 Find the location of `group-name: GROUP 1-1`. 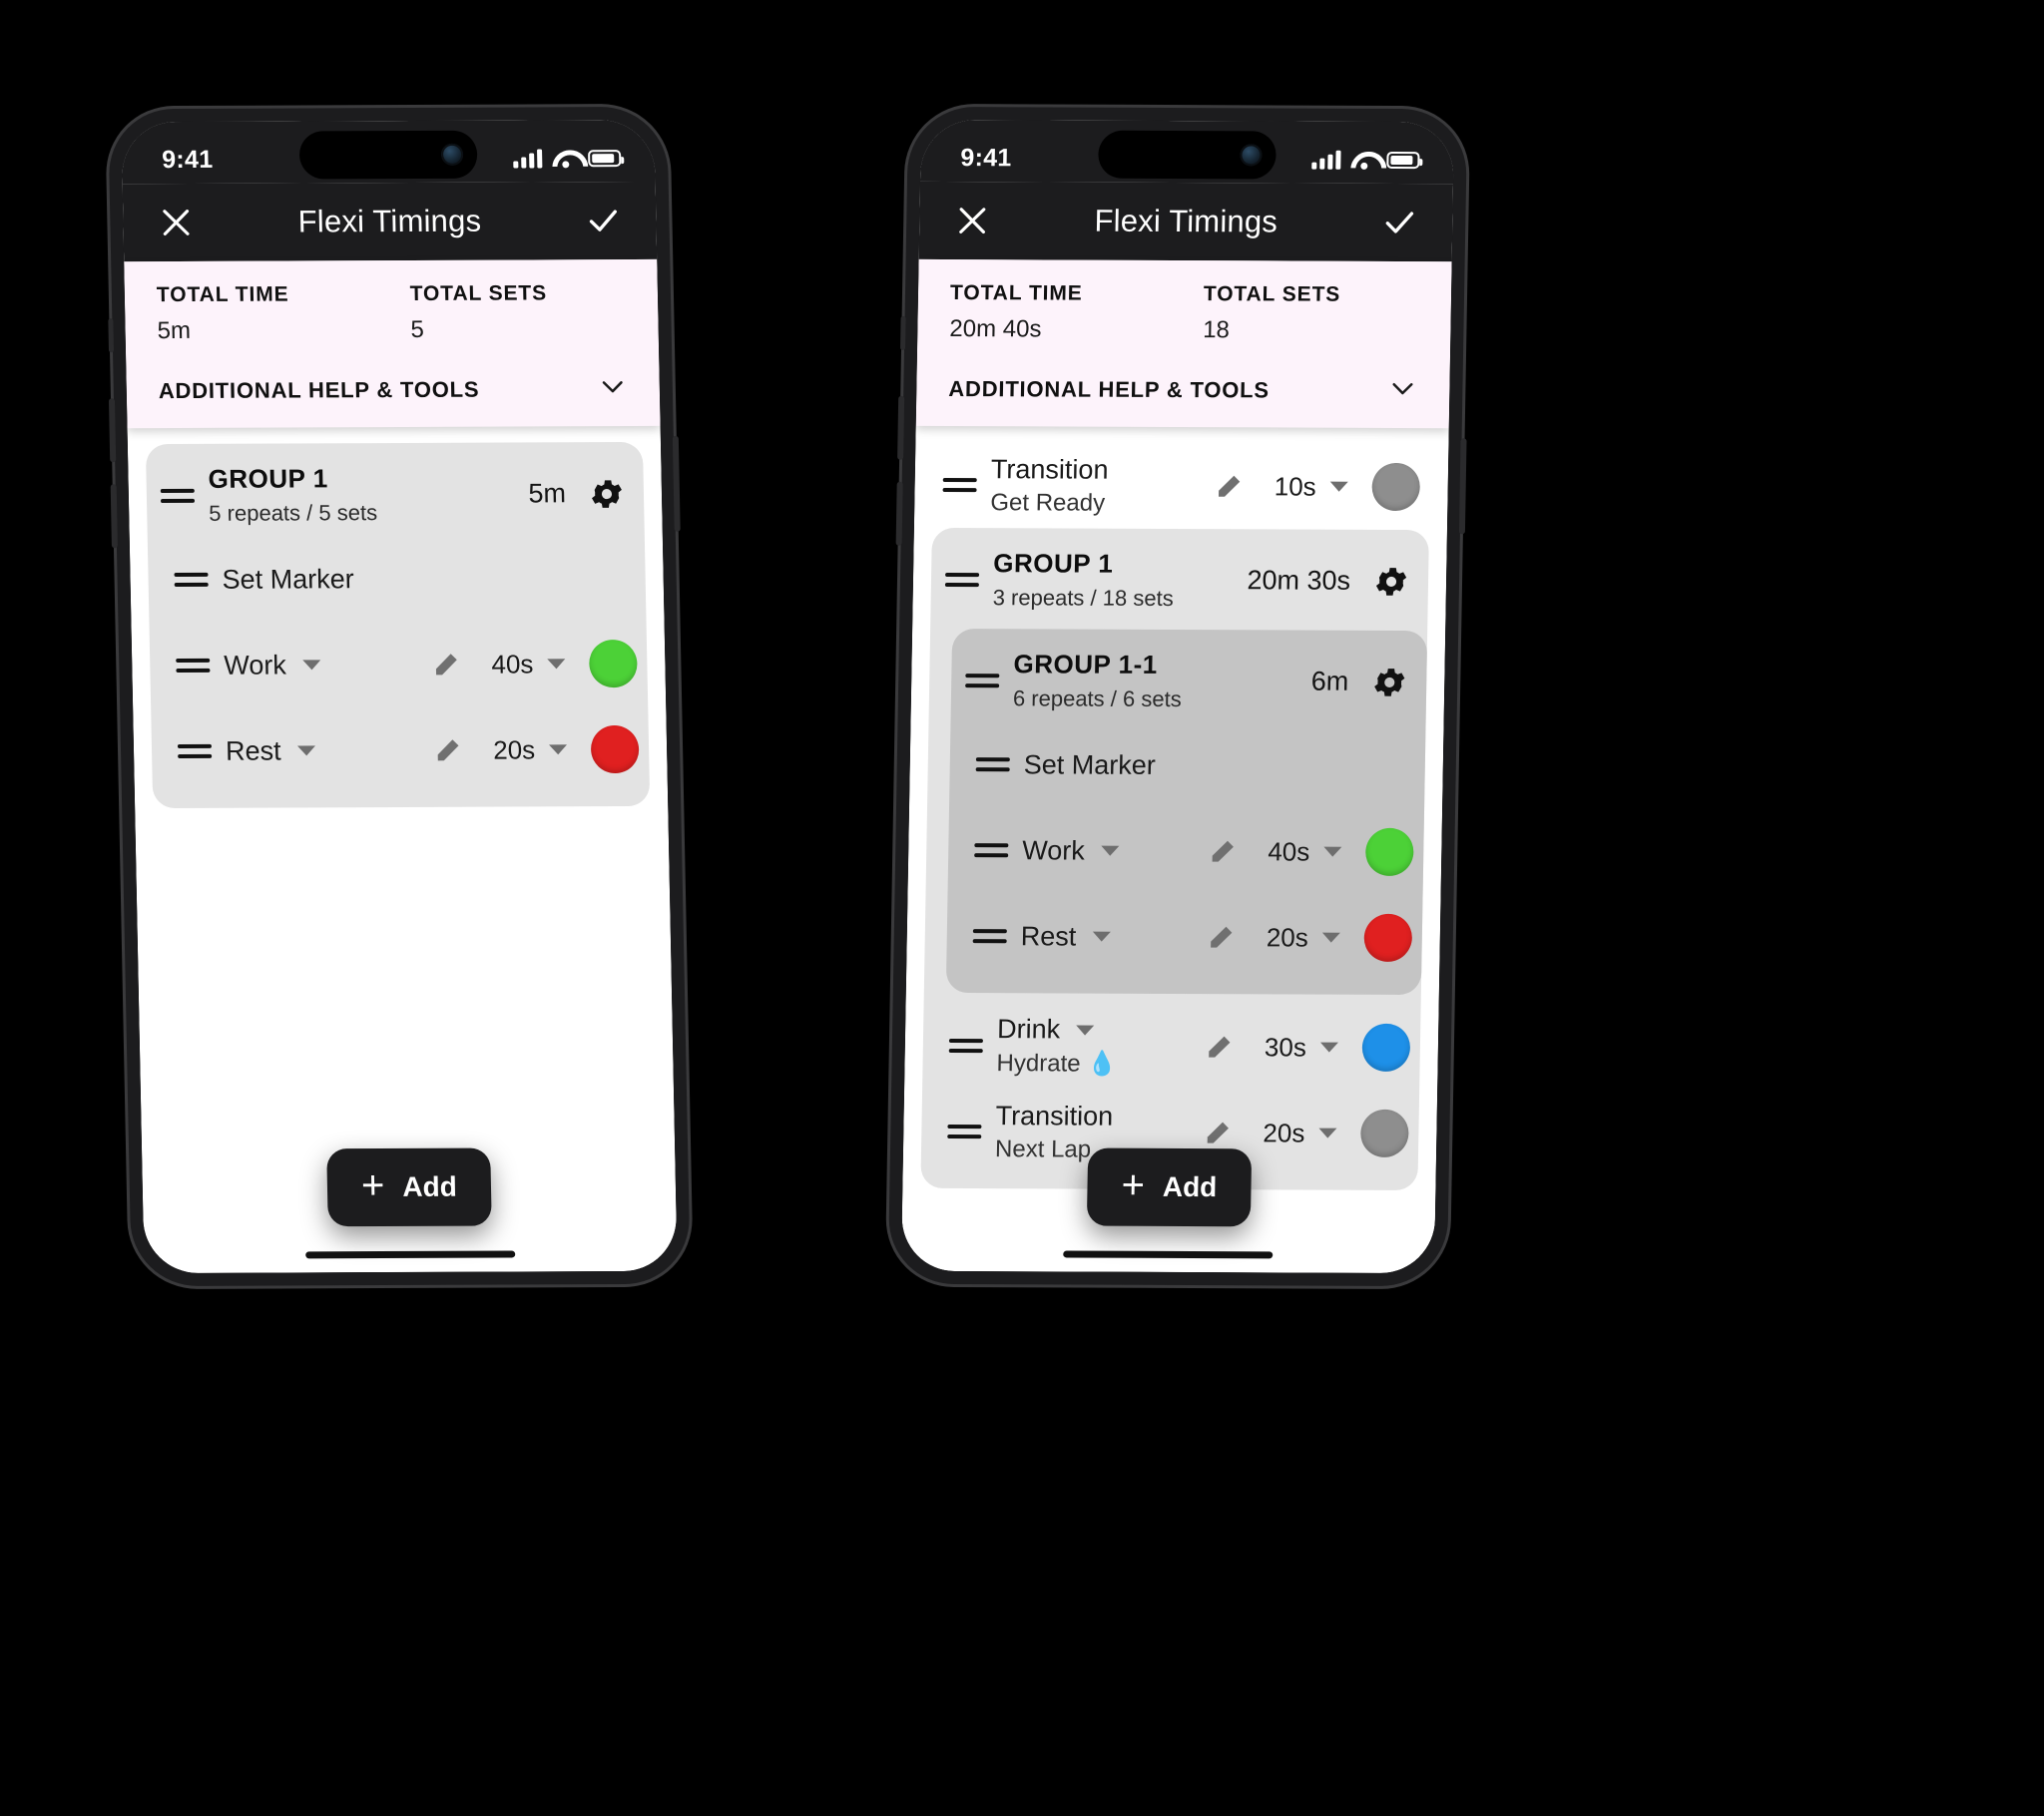

group-name: GROUP 1-1 is located at coordinates (1086, 664).